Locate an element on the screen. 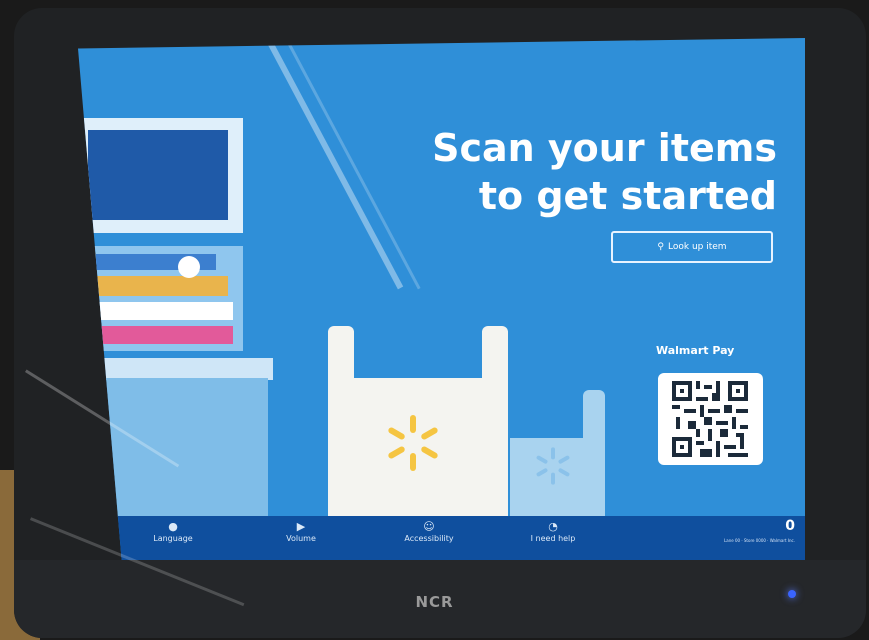  speaker-icon: ▶ is located at coordinates (301, 526).